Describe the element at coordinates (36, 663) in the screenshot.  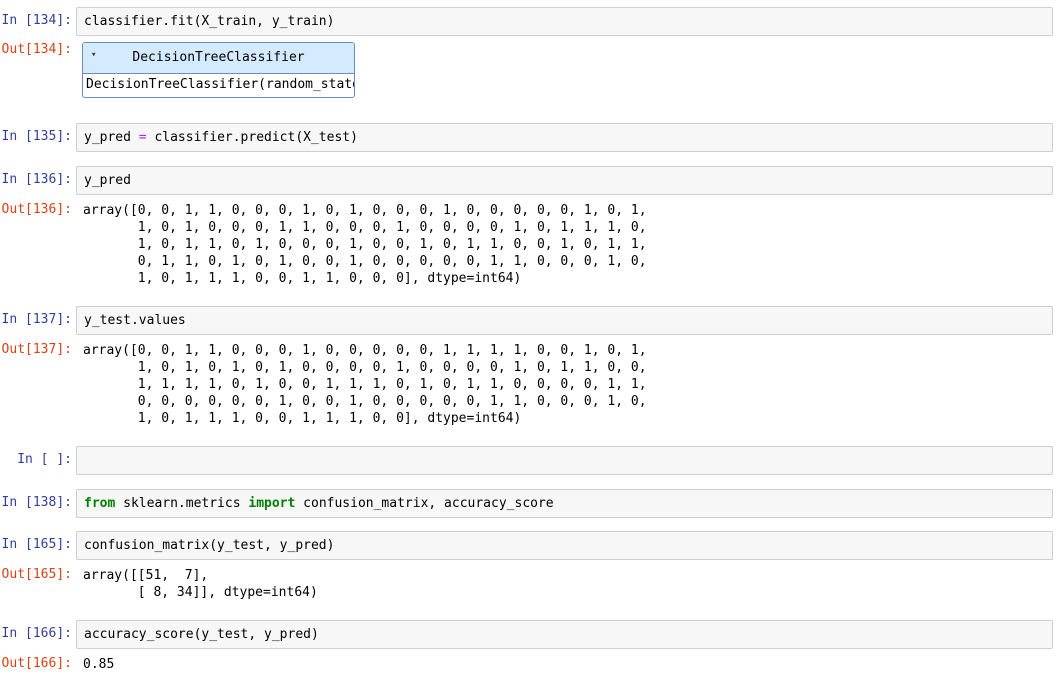
I see `out-prompt-166: Out[166]:` at that location.